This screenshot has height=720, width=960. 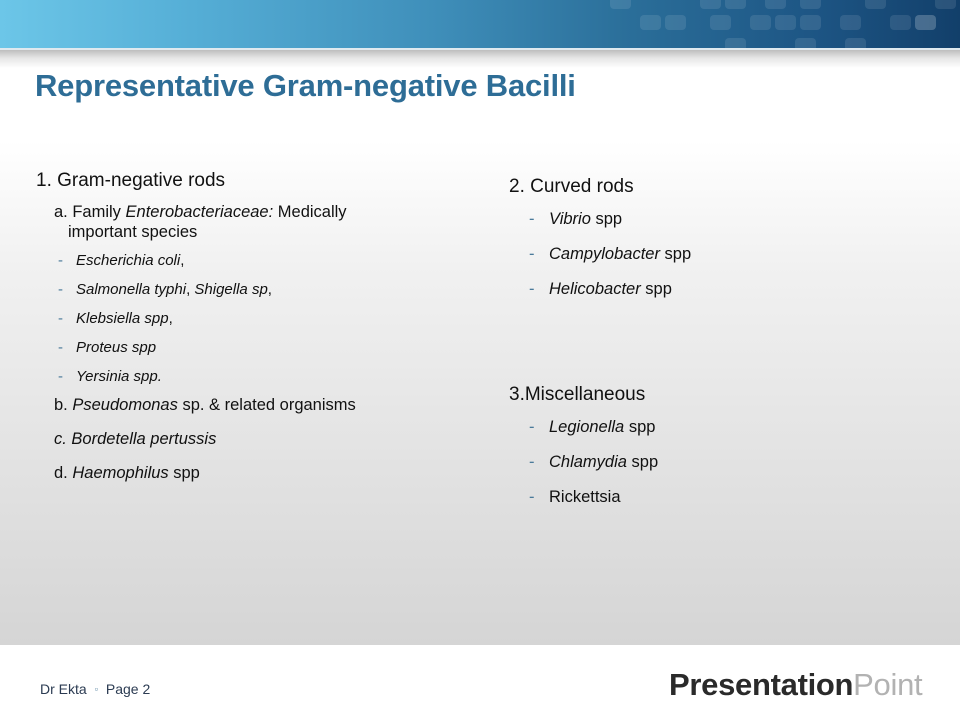 I want to click on slide-title: Representative Gram-negative Bacilli, so click(x=305, y=85).